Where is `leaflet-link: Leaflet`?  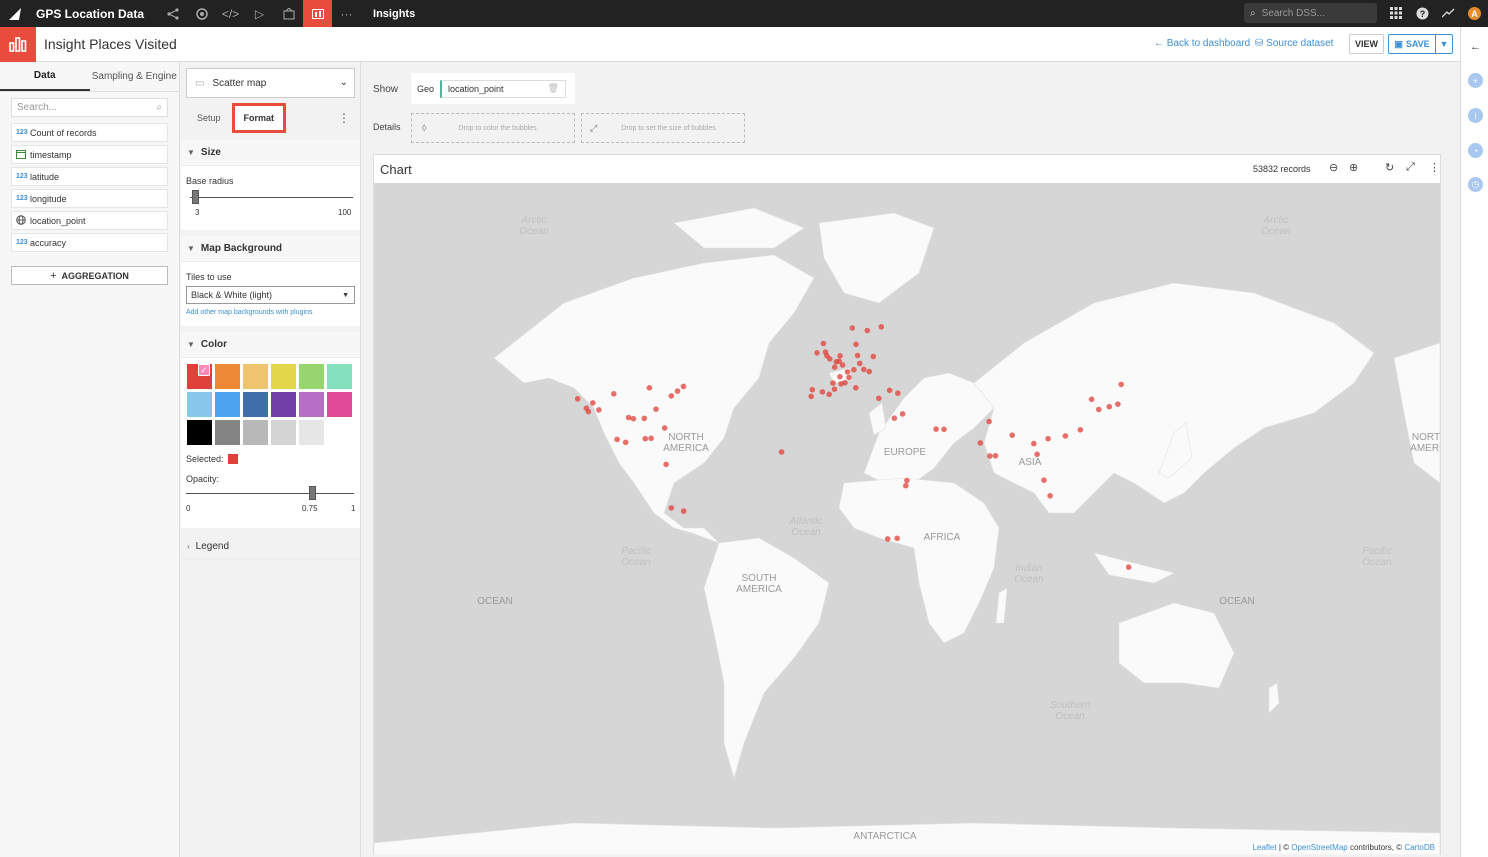
leaflet-link: Leaflet is located at coordinates (1265, 847).